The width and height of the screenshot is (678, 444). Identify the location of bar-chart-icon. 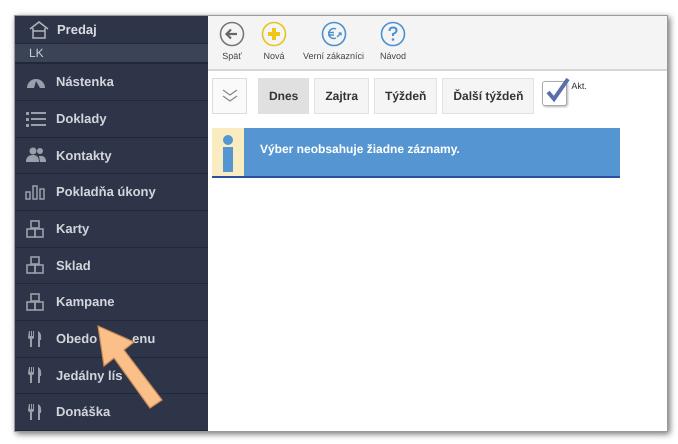
(36, 192).